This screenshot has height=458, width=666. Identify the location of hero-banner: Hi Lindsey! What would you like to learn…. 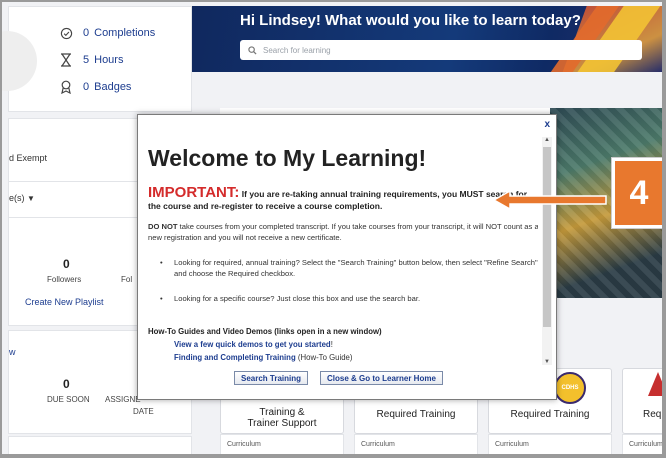
(429, 39).